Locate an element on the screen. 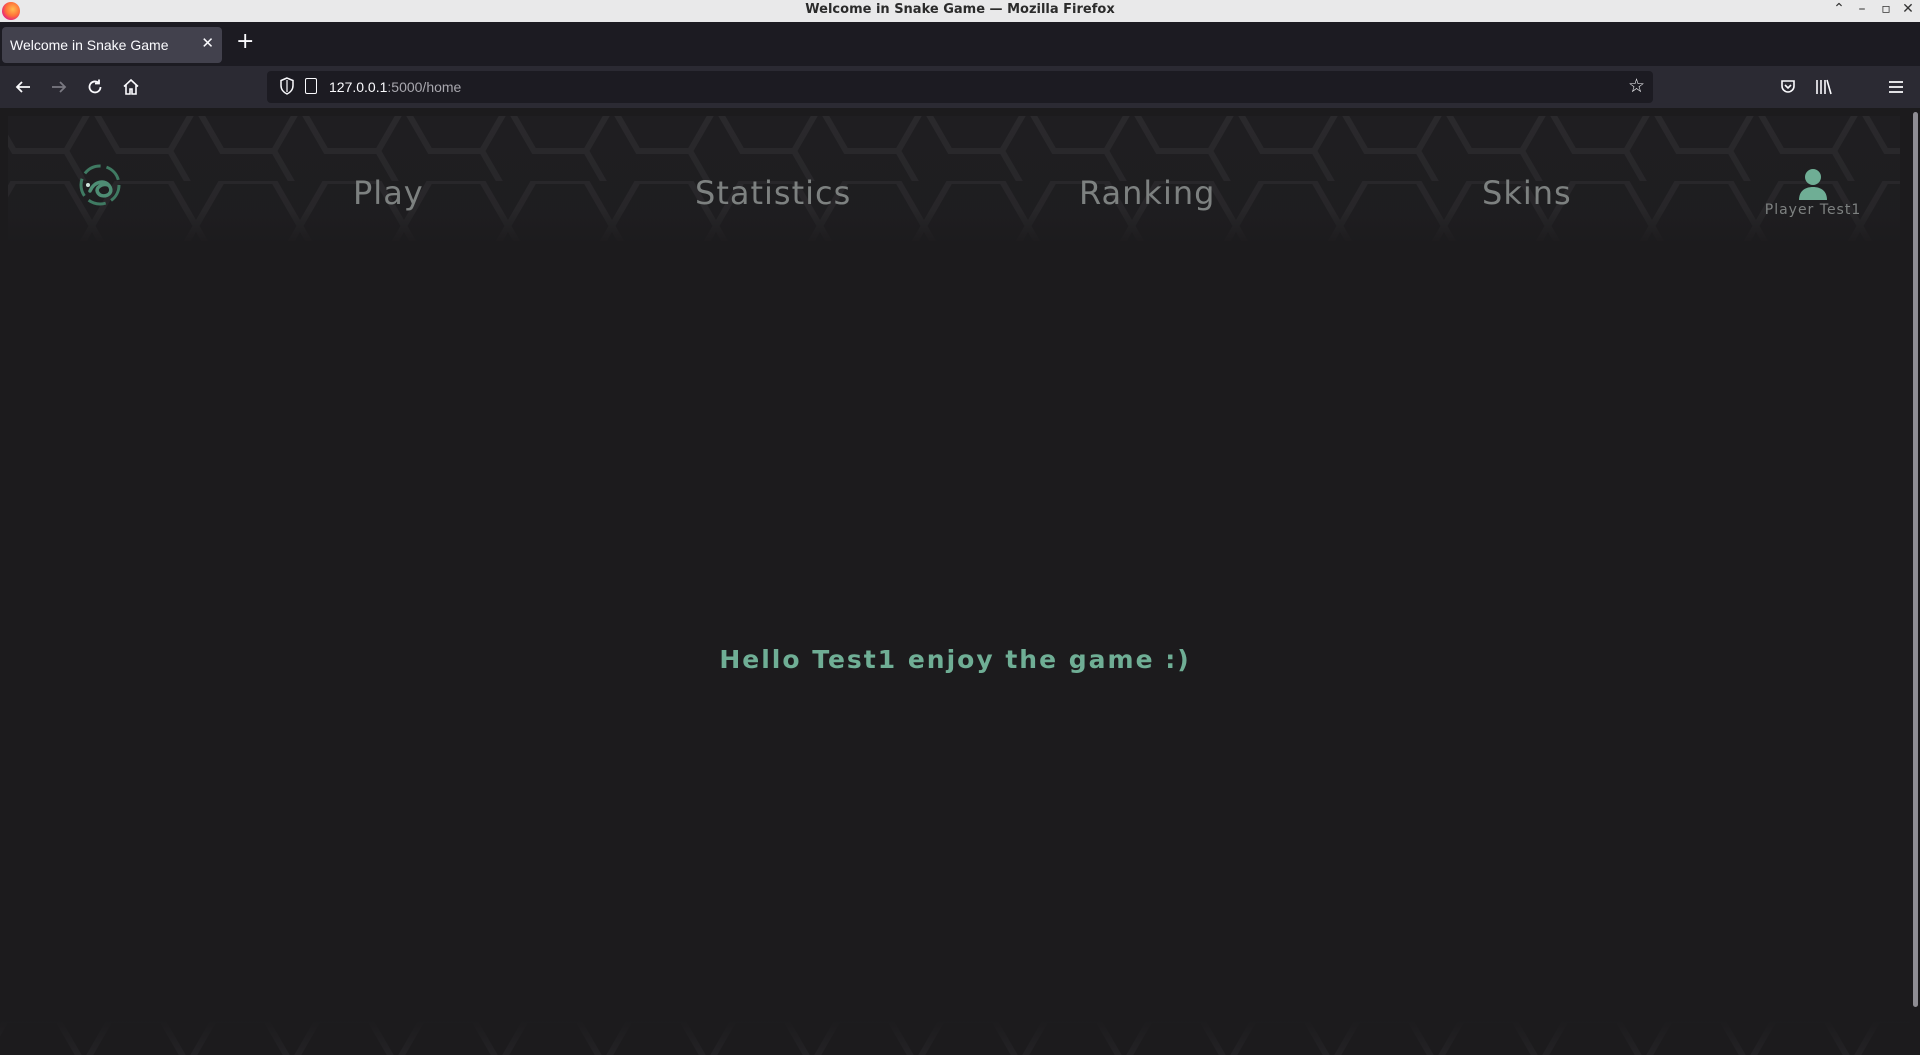 Image resolution: width=1920 pixels, height=1055 pixels. tab-close-icon: ✕ is located at coordinates (207, 43).